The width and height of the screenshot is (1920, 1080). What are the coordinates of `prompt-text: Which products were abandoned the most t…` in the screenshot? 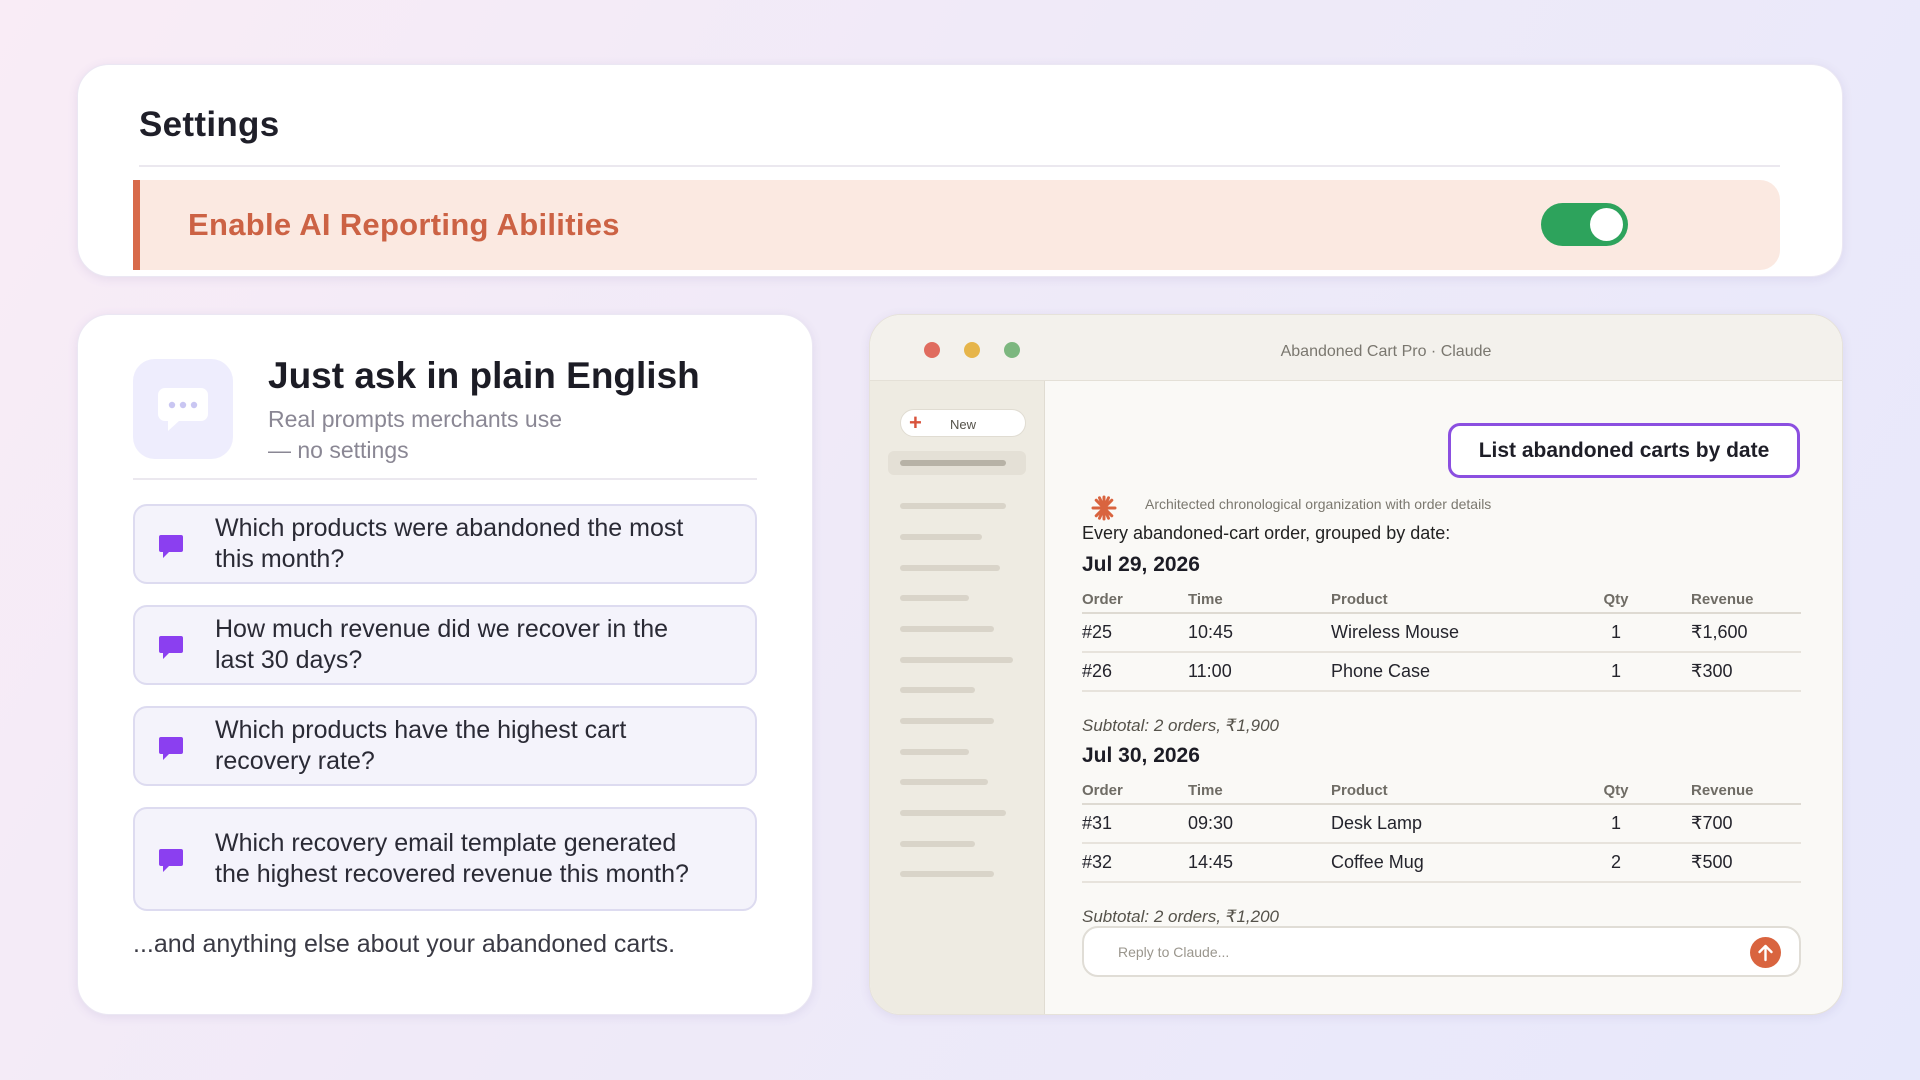 It's located at (470, 544).